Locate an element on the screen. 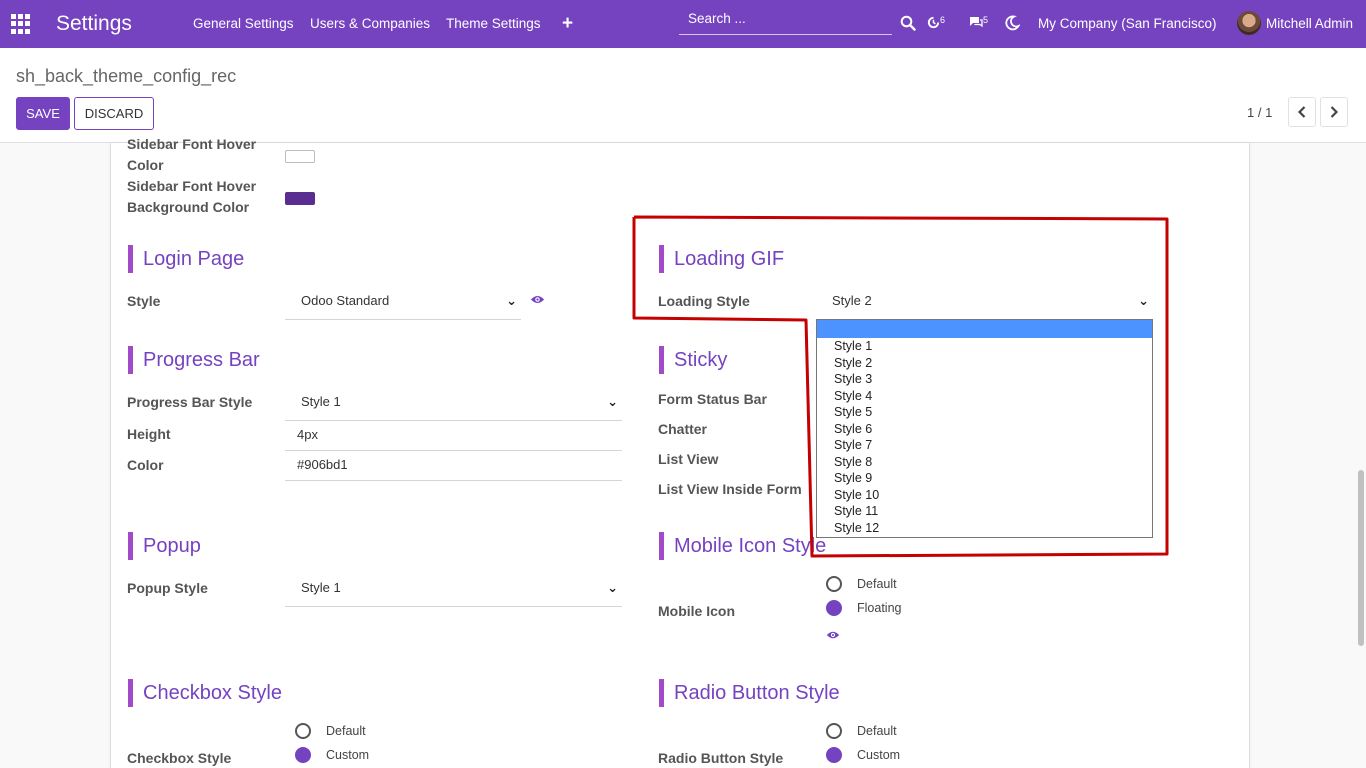 This screenshot has width=1366, height=768. checkbox-style-label: Checkbox Style is located at coordinates (179, 758).